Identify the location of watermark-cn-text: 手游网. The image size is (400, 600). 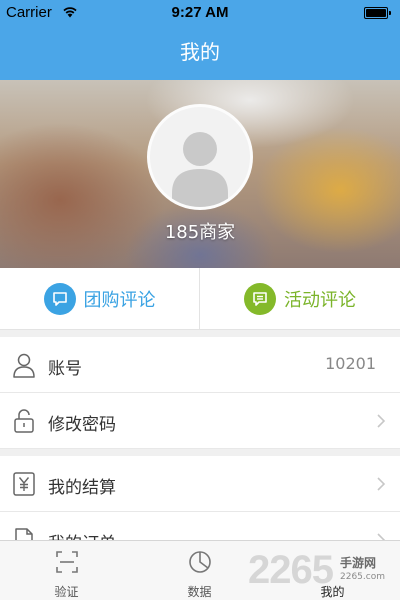
(358, 563).